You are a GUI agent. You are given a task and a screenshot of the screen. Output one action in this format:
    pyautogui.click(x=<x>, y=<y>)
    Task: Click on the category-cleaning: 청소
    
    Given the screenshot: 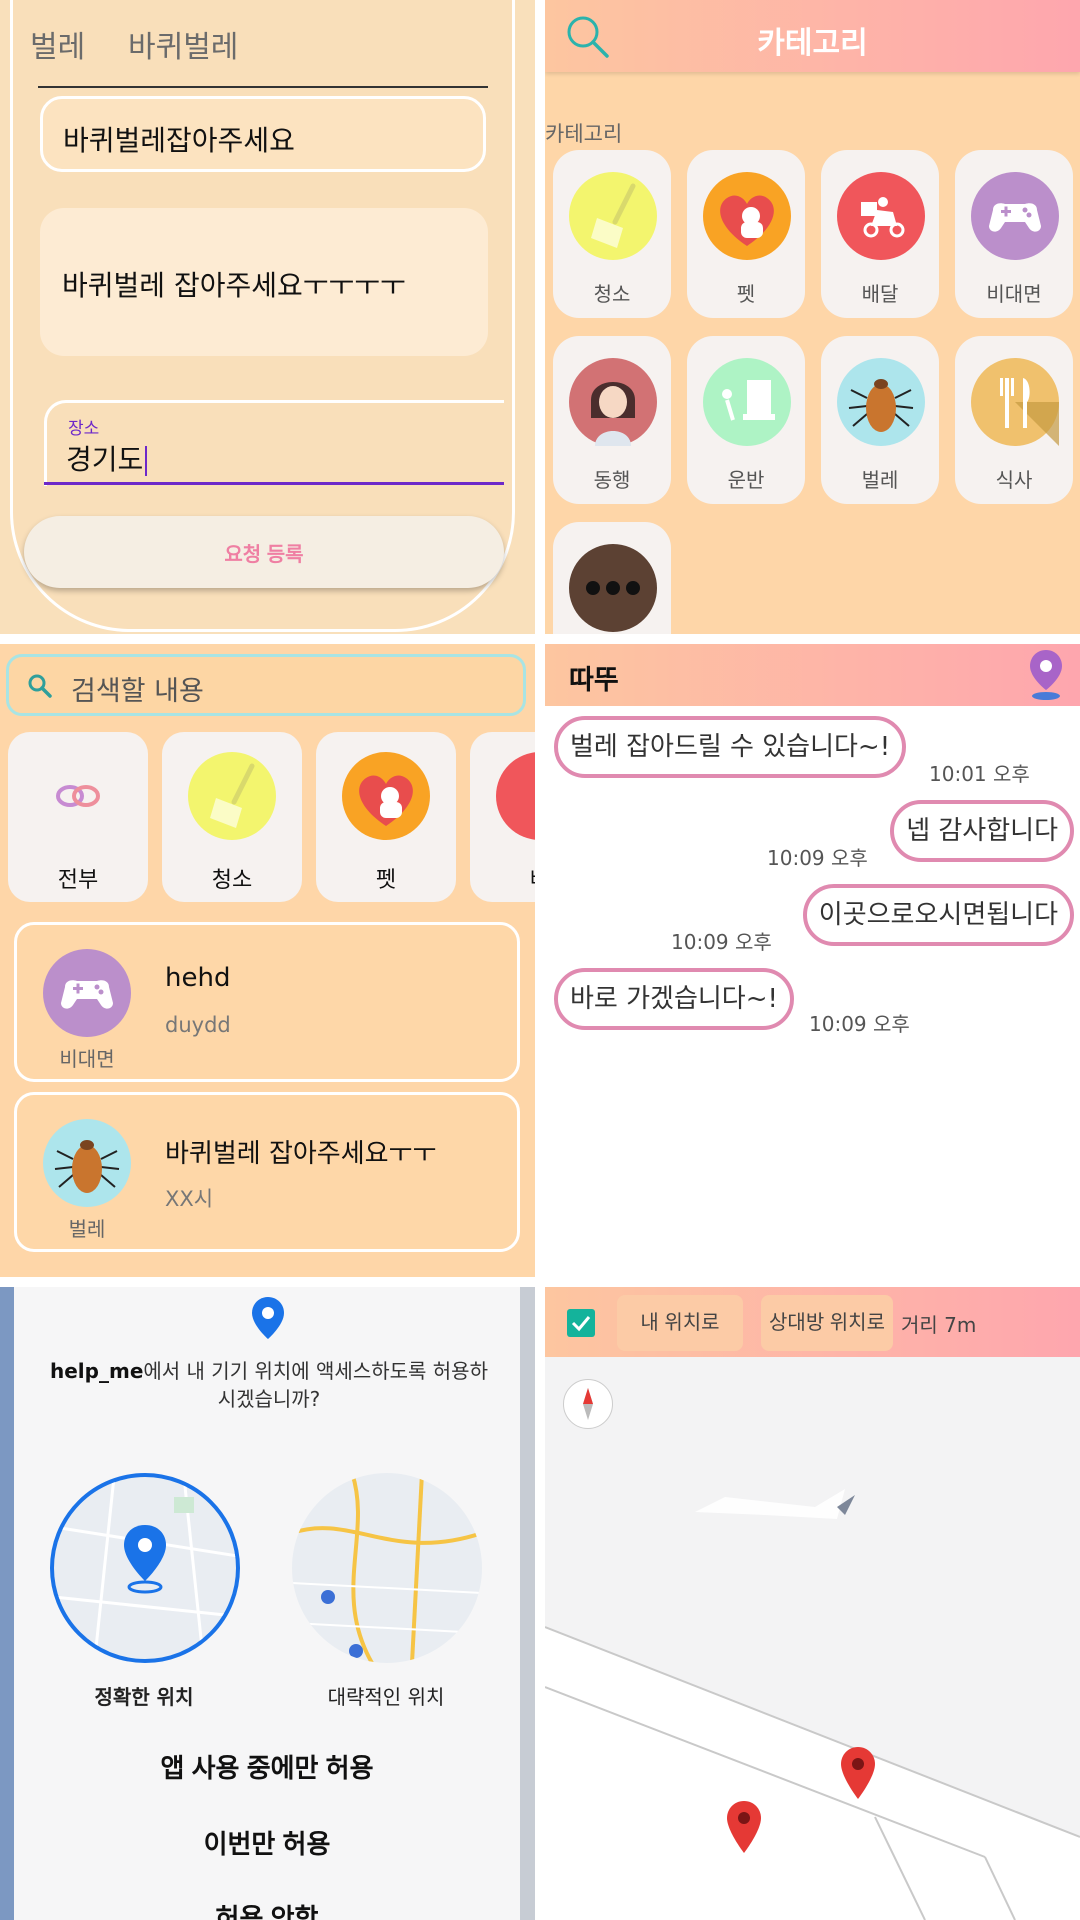 What is the action you would take?
    pyautogui.click(x=612, y=234)
    